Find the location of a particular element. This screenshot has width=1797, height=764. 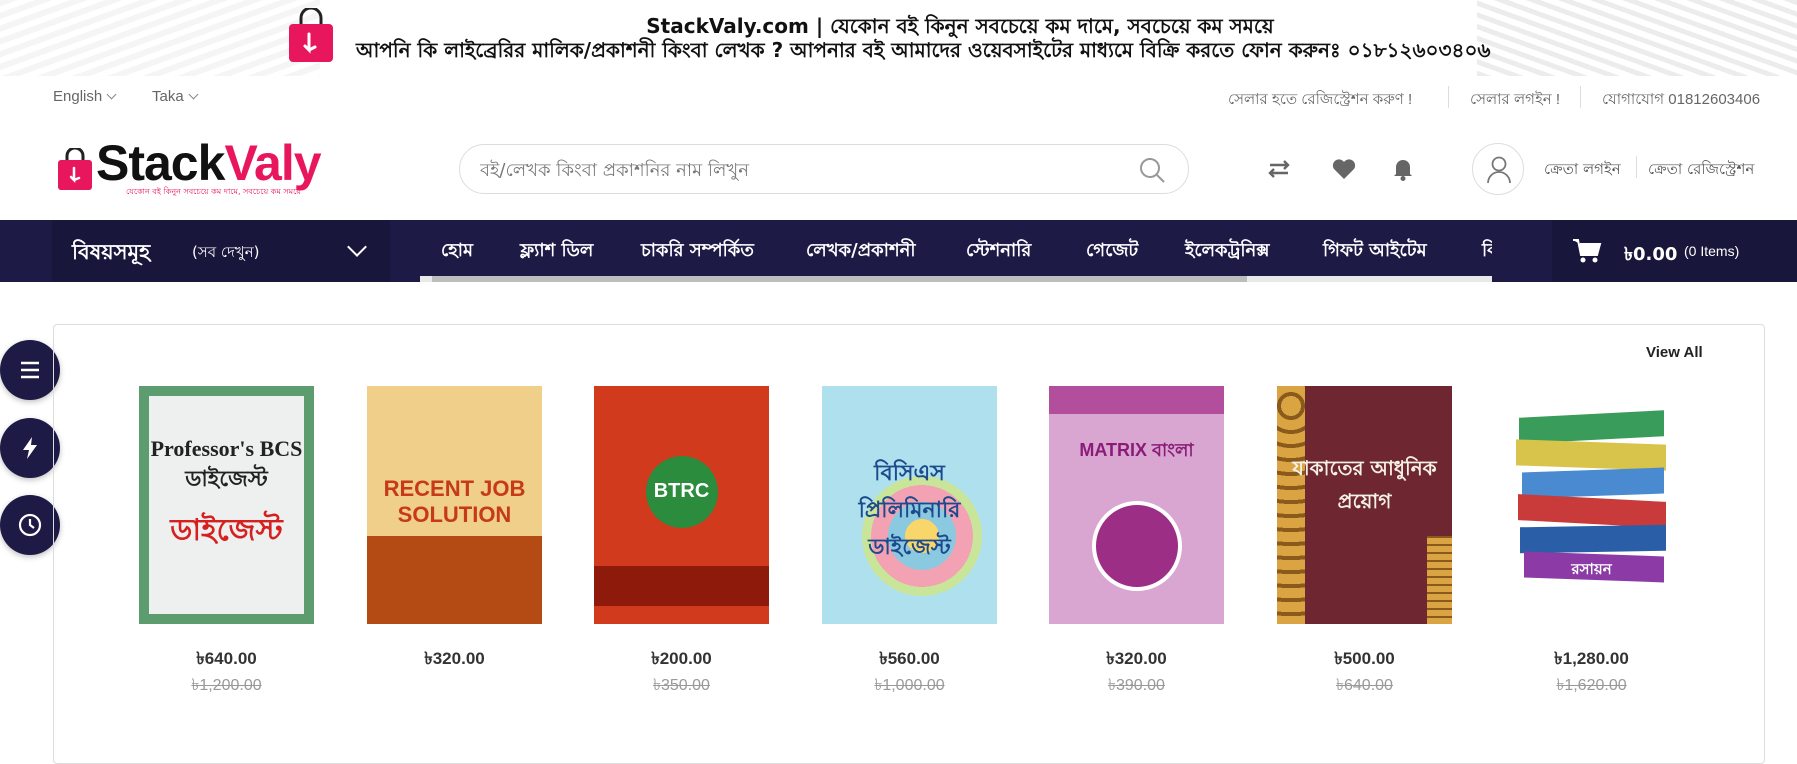

cart-item-count: (0 Items) is located at coordinates (1712, 251).